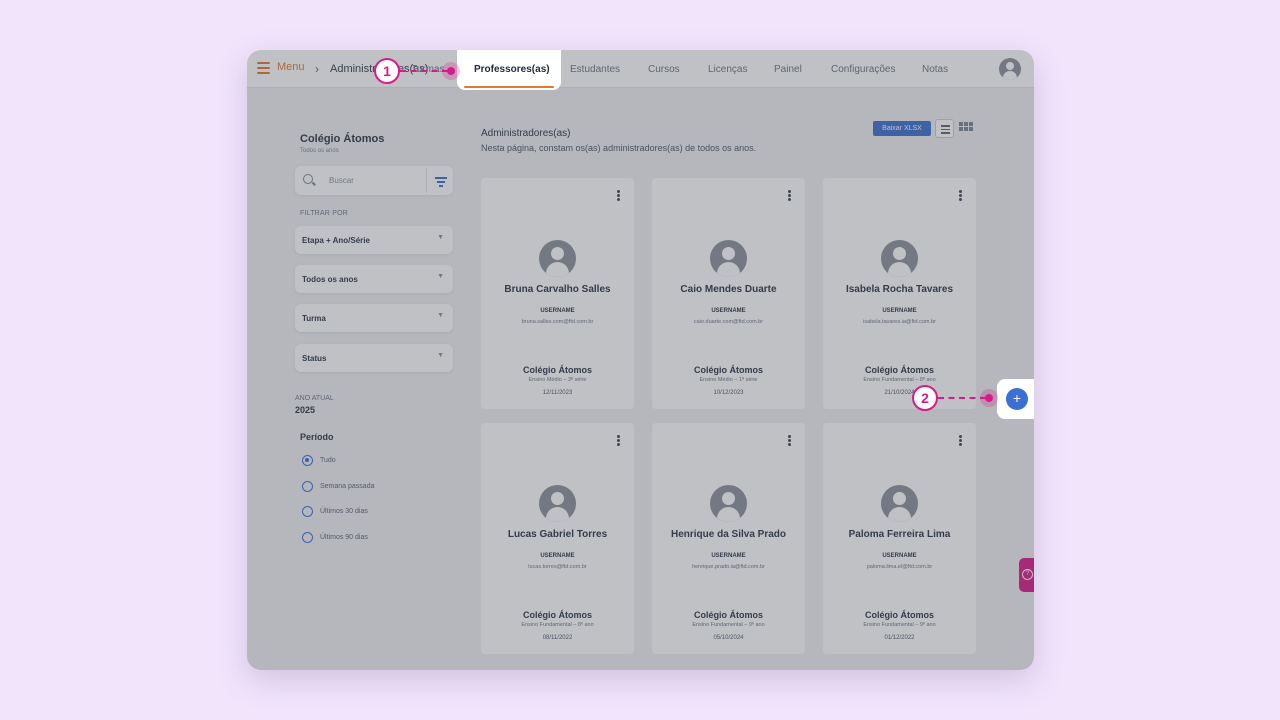 Image resolution: width=1280 pixels, height=720 pixels. I want to click on page-title: Administradores(as), so click(526, 133).